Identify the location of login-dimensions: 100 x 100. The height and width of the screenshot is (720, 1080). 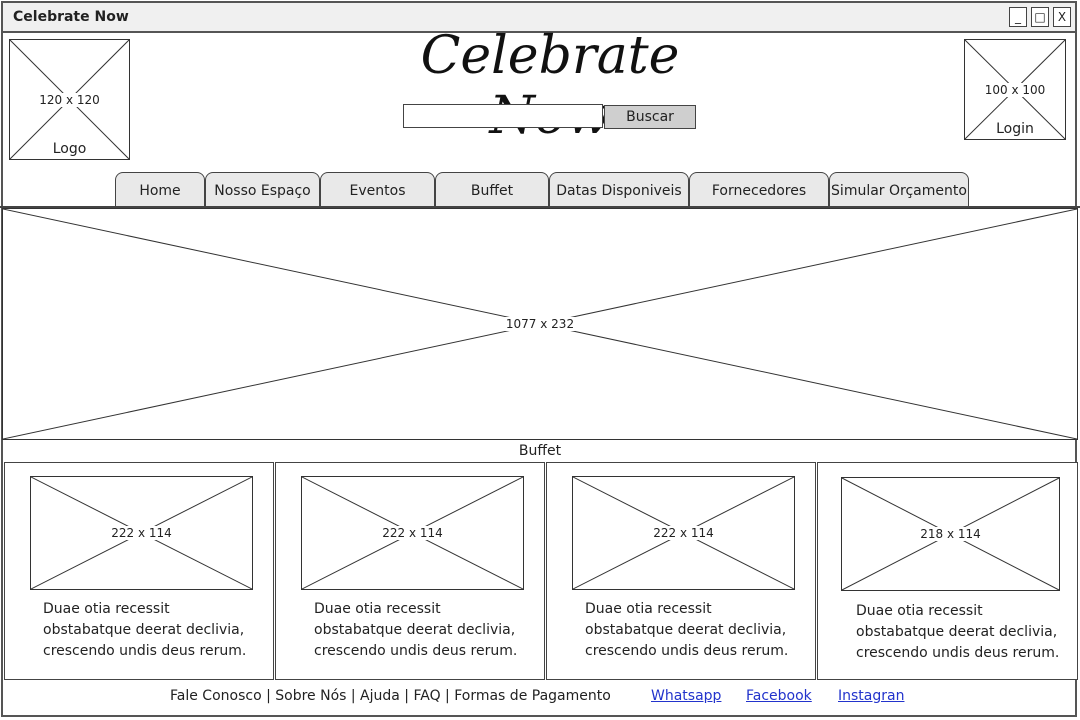
(1015, 89).